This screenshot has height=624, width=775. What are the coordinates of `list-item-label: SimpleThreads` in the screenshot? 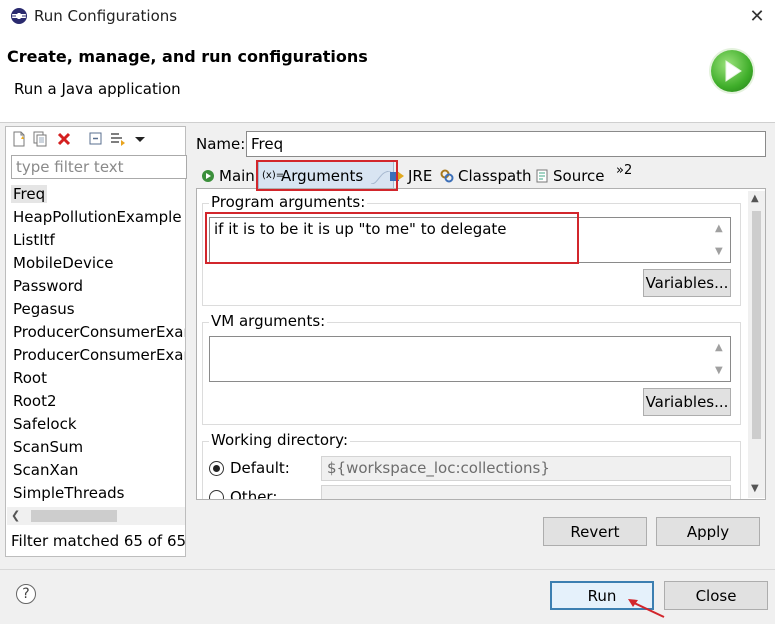 It's located at (69, 493).